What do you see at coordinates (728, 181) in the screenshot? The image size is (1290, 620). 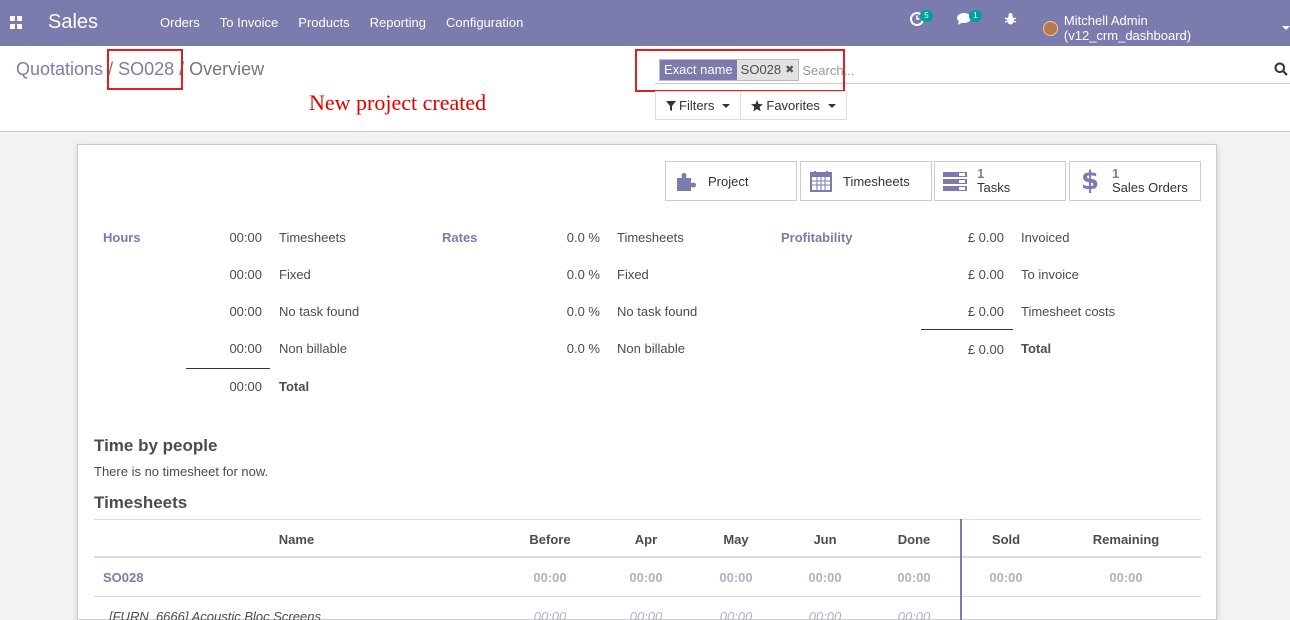 I see `project-label: Project` at bounding box center [728, 181].